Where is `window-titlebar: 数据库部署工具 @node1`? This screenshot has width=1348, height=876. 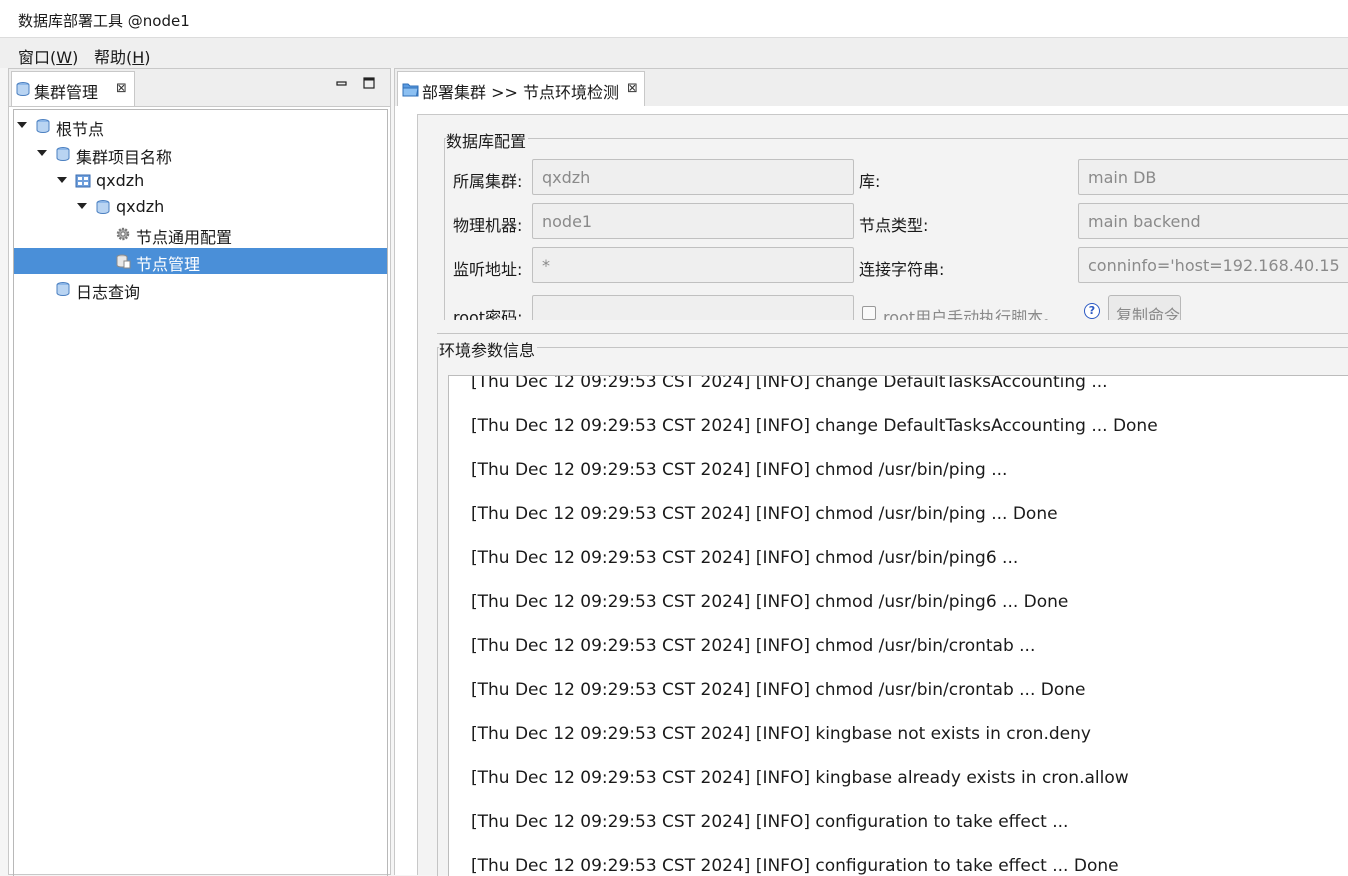 window-titlebar: 数据库部署工具 @node1 is located at coordinates (674, 19).